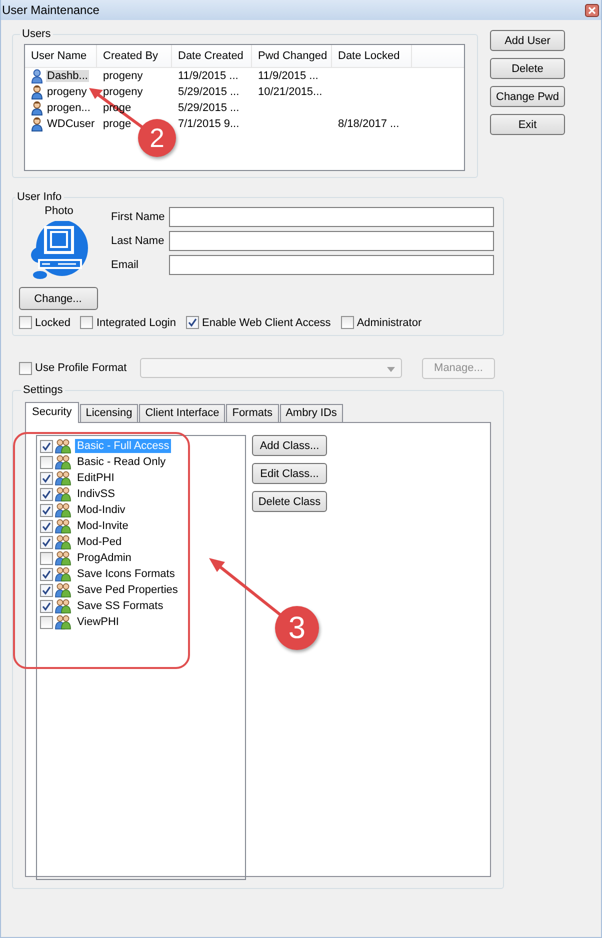  What do you see at coordinates (127, 590) in the screenshot?
I see `class-name: Save Ped Properties` at bounding box center [127, 590].